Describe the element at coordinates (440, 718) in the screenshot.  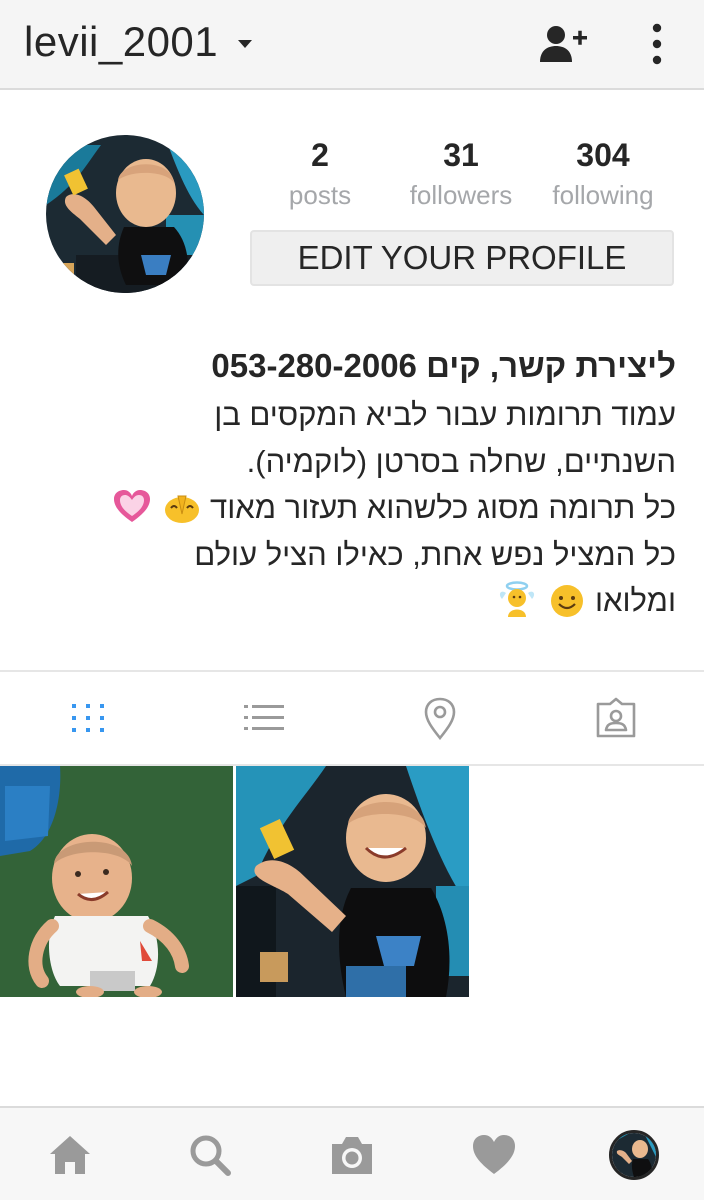
I see `map-pin-icon` at that location.